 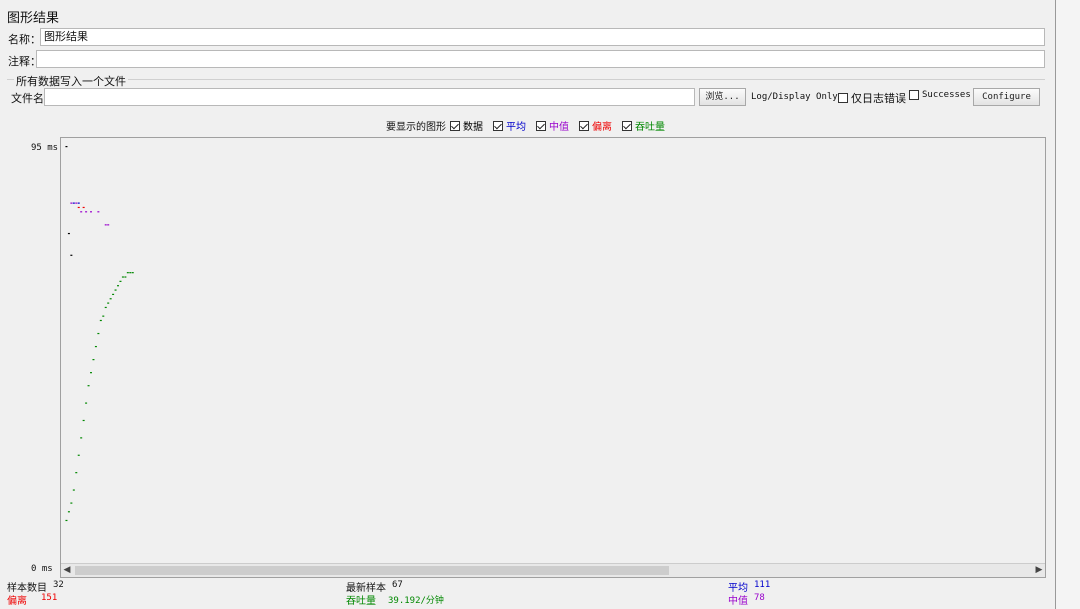 I want to click on file-group-border, so click(x=526, y=79).